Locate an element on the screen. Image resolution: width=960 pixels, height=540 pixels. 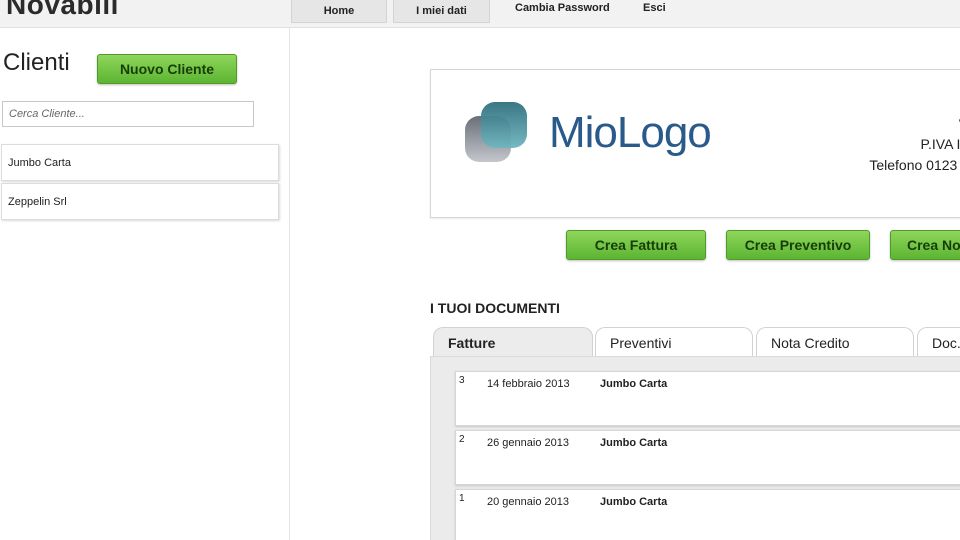
client-name: Zeppelin Srl is located at coordinates (37, 201).